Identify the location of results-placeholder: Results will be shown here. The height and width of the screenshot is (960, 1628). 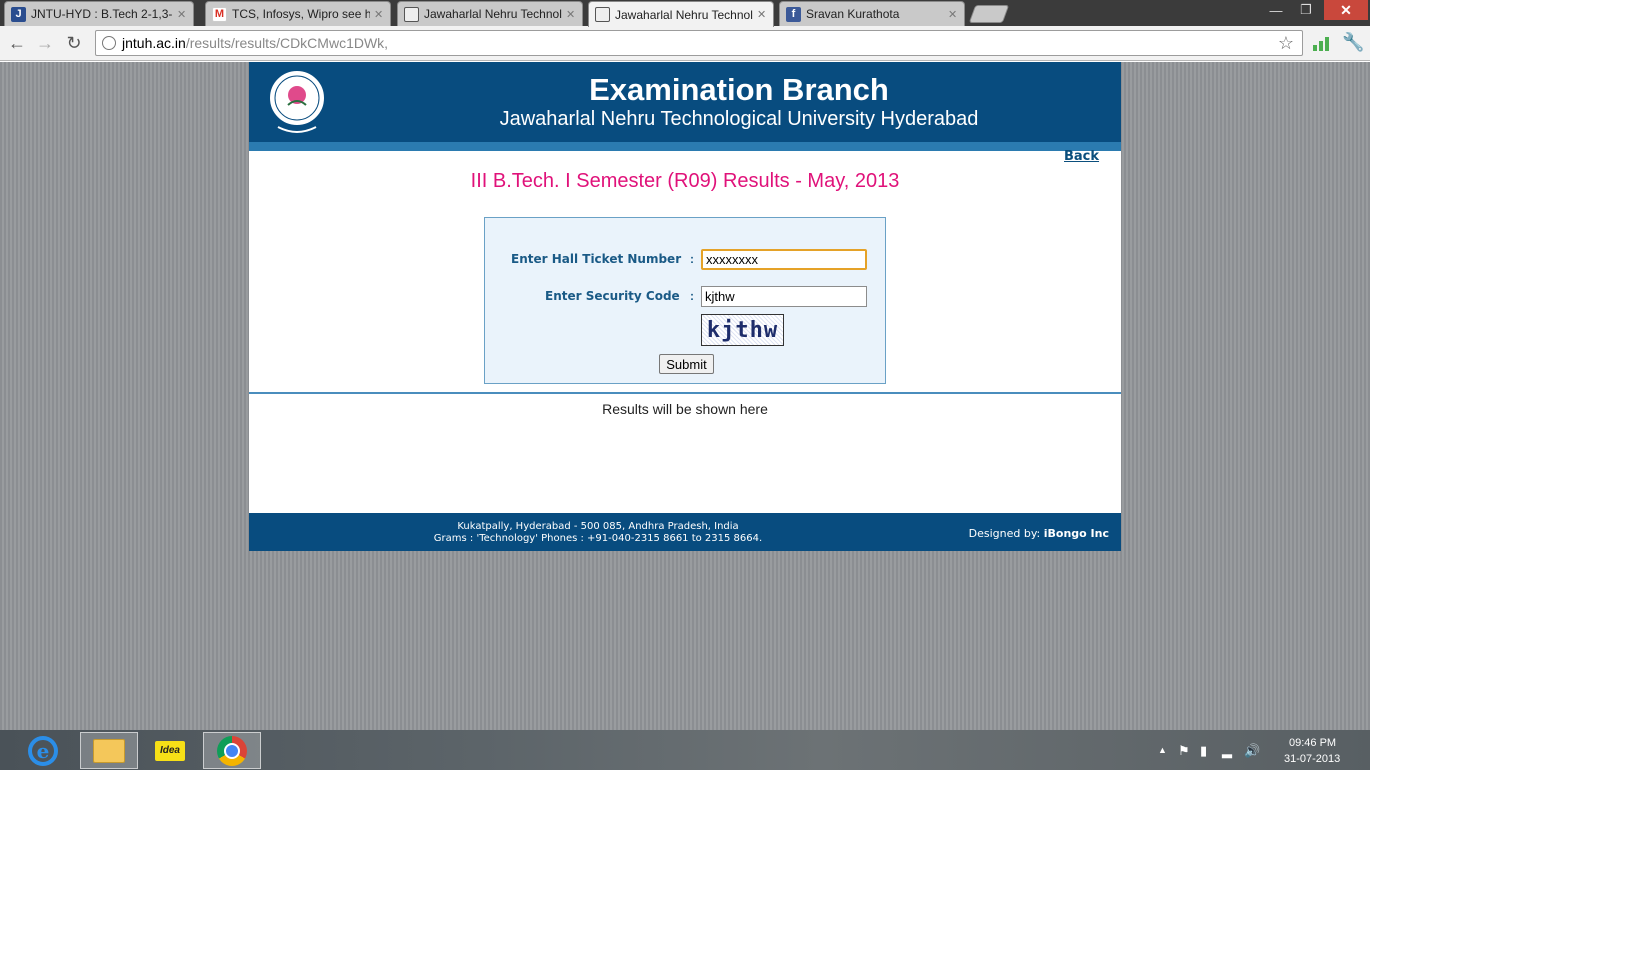
(685, 409).